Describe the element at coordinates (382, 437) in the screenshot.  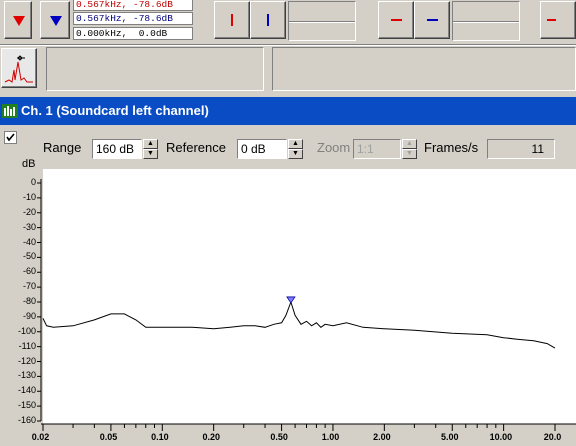
I see `x-tick-label: 2.00` at that location.